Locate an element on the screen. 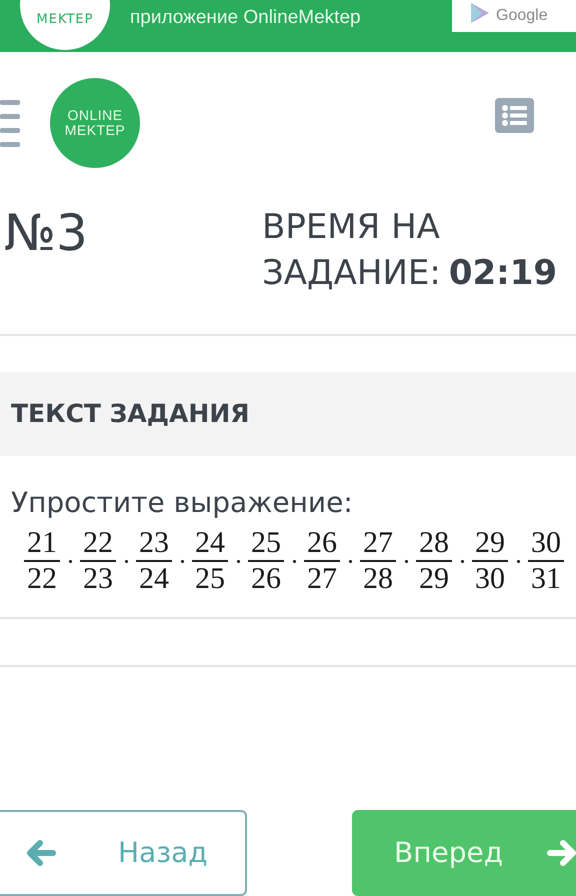  arrow-left-icon is located at coordinates (41, 853).